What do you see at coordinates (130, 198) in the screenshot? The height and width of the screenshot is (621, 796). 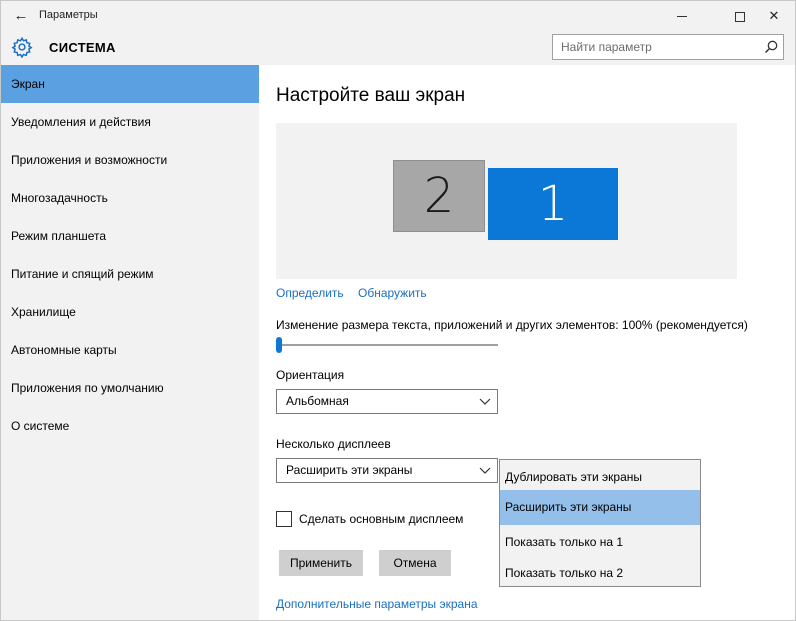 I see `sidebar-item-multitasking: Многозадачность` at bounding box center [130, 198].